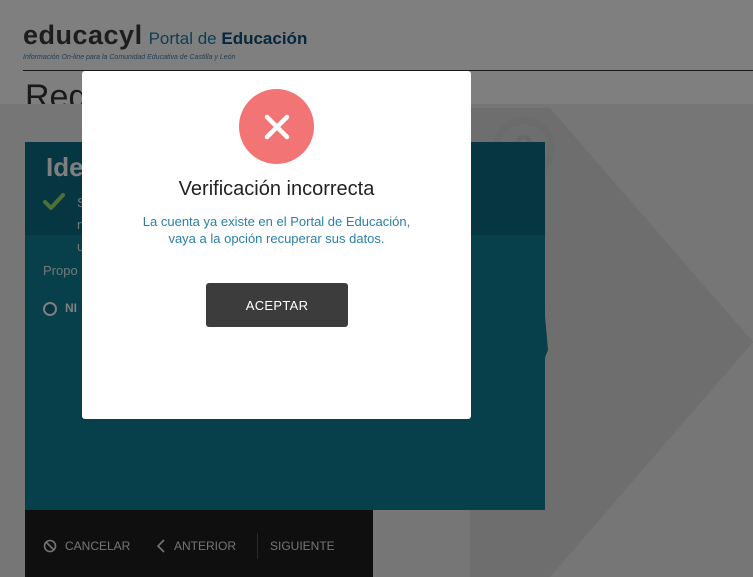 The image size is (753, 577). Describe the element at coordinates (277, 305) in the screenshot. I see `accept-button: ACEPTAR` at that location.